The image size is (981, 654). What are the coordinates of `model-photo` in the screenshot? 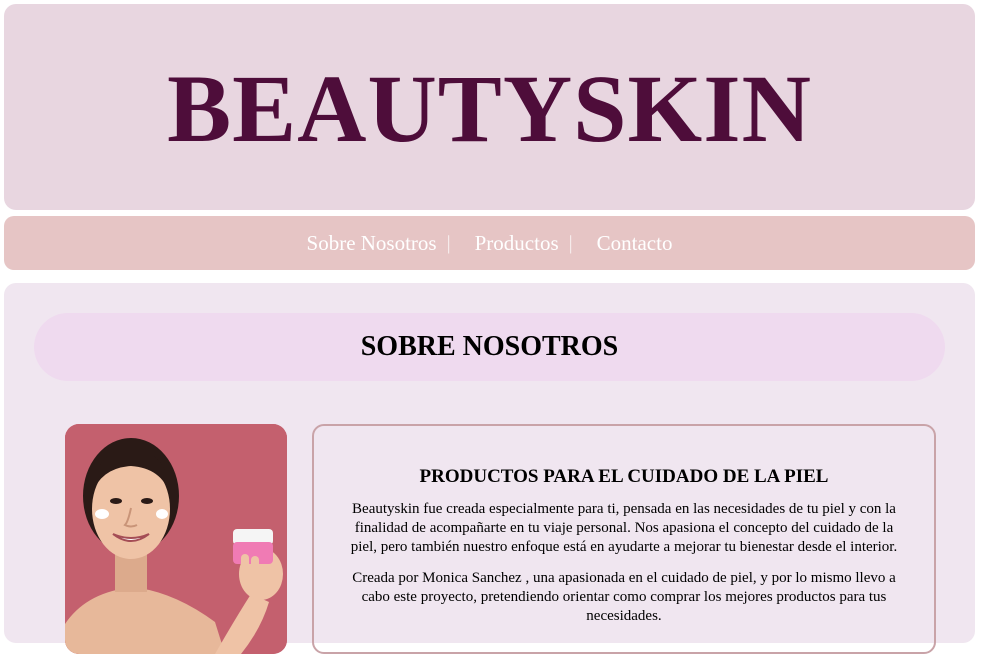 It's located at (176, 539).